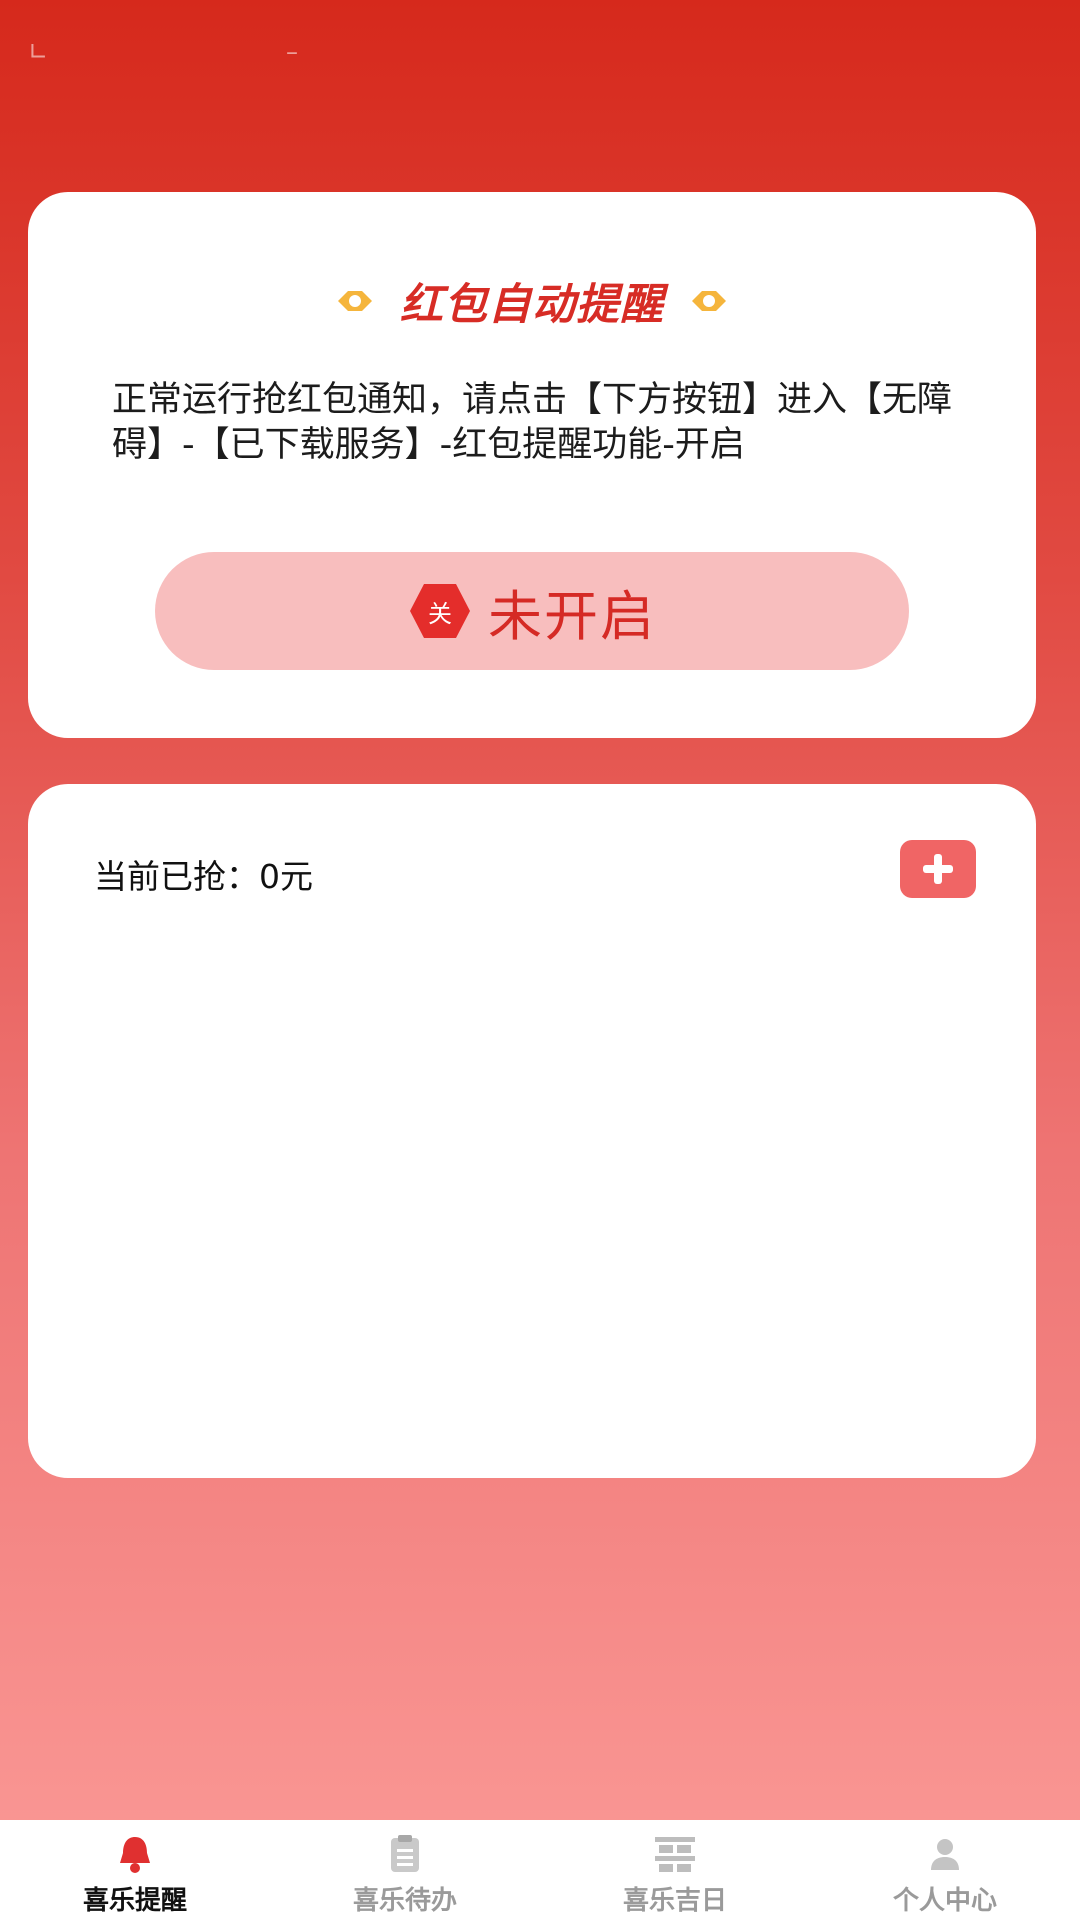 Image resolution: width=1080 pixels, height=1920 pixels. I want to click on double-happiness-icon, so click(675, 1854).